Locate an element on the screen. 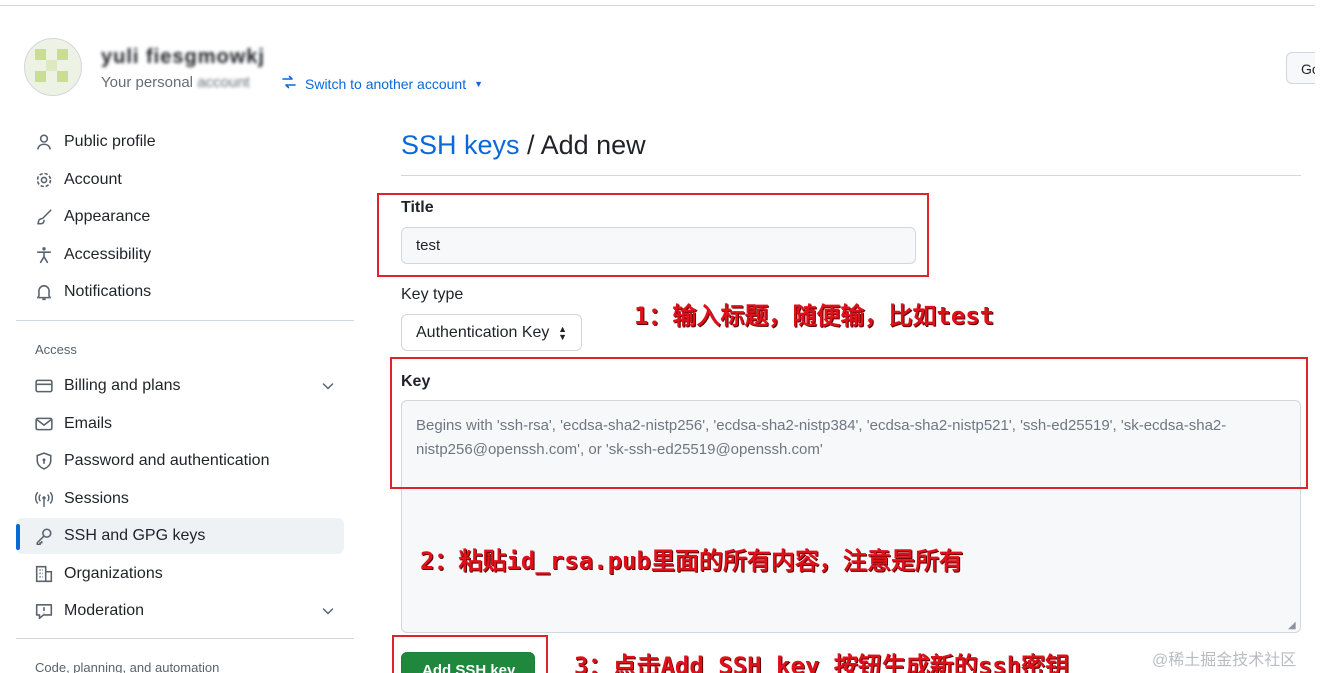 Image resolution: width=1320 pixels, height=673 pixels. accessibility-icon is located at coordinates (44, 255).